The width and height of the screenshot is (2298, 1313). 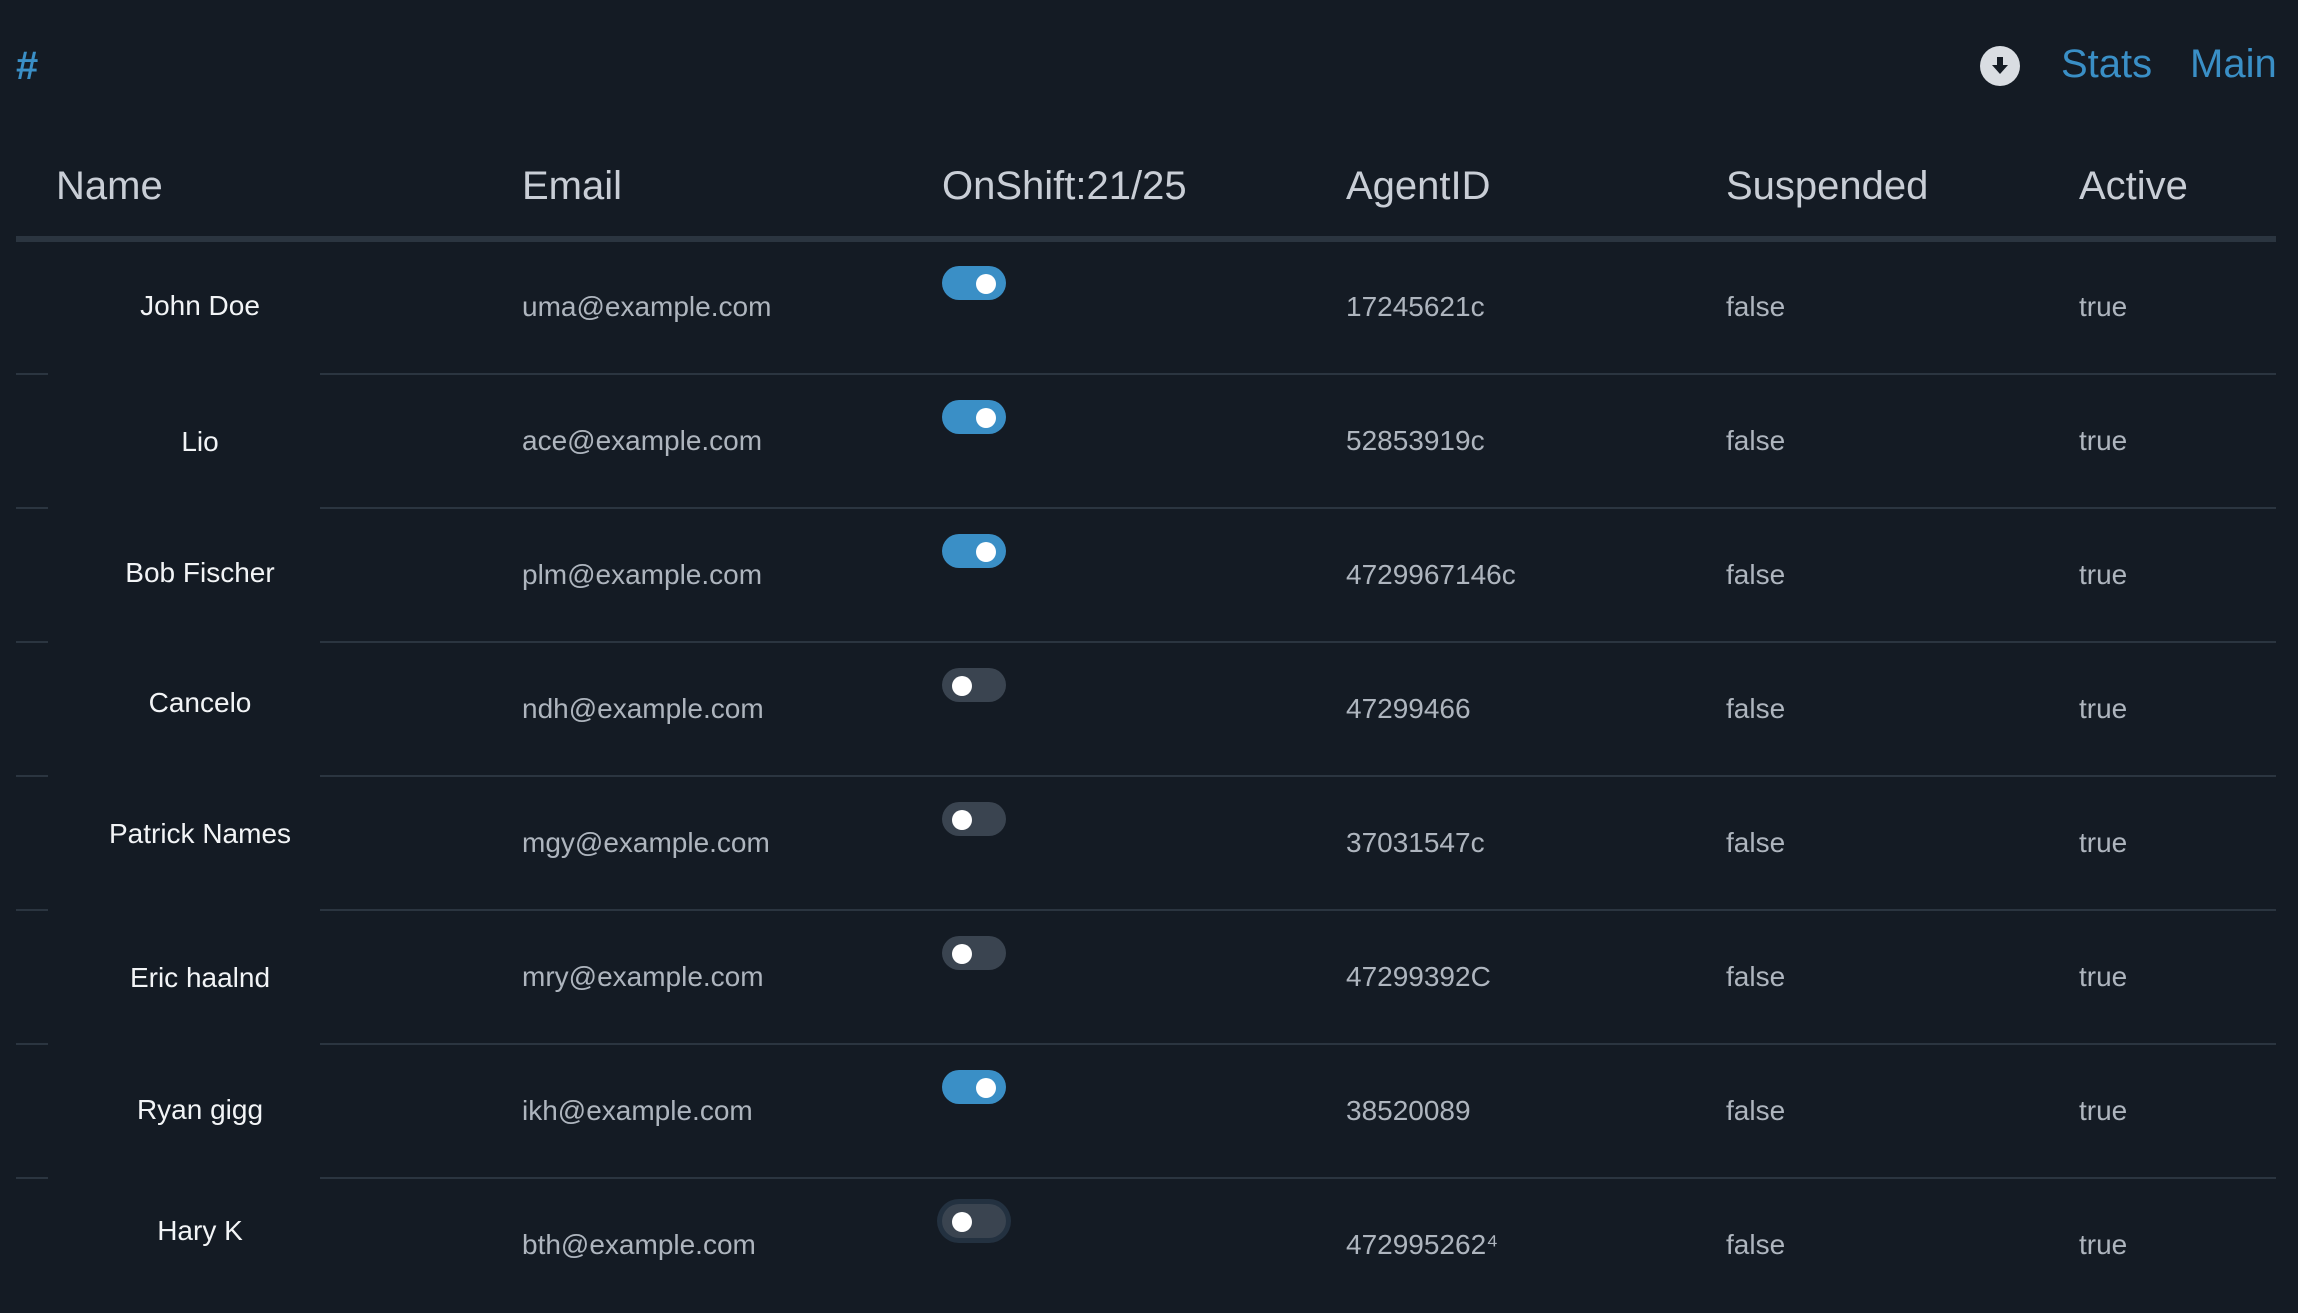 I want to click on cell-name: Ryan gigg, so click(x=200, y=1109).